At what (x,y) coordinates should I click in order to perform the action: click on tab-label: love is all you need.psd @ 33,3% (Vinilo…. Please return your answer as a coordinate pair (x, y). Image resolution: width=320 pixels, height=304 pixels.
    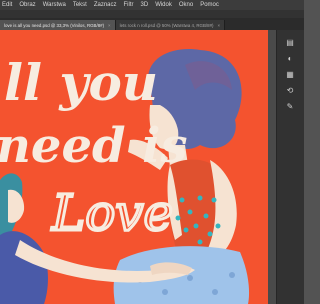
    Looking at the image, I should click on (54, 25).